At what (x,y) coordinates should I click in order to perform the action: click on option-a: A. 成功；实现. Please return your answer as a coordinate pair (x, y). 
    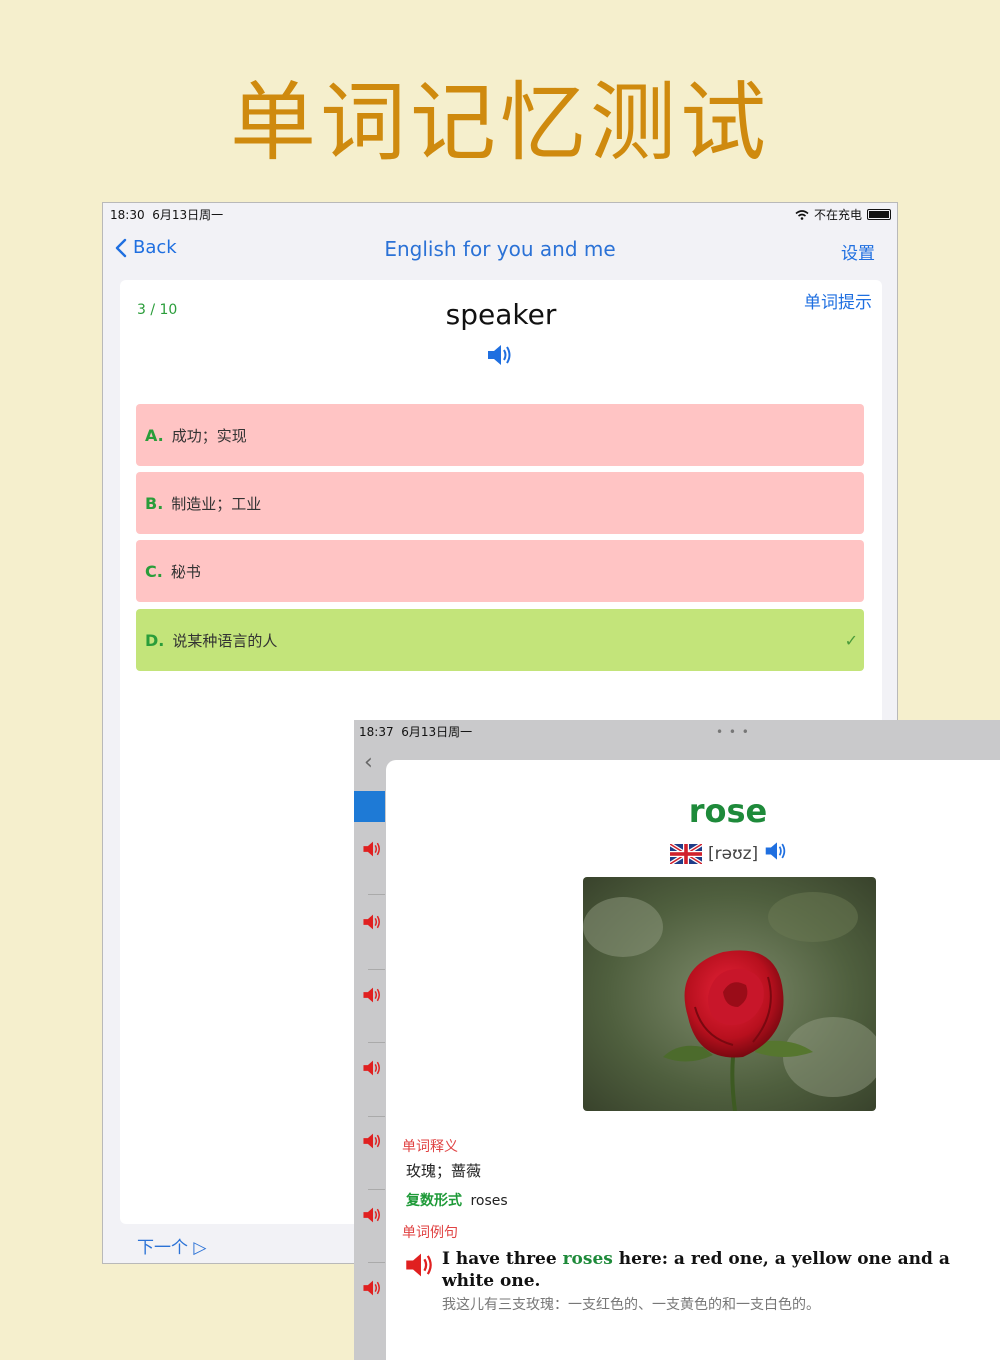
    Looking at the image, I should click on (500, 435).